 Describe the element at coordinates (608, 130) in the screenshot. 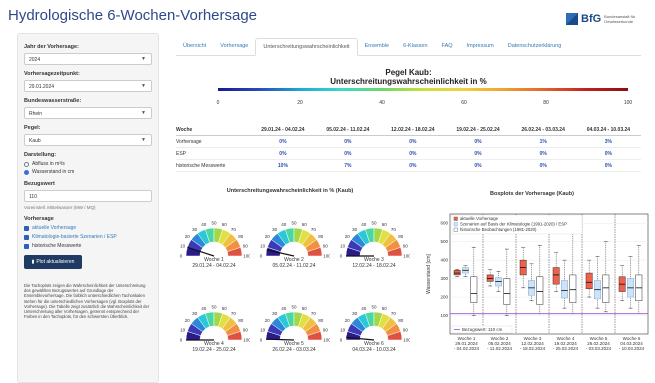

I see `table-header-cell: 04.03.24 - 10.03.24` at that location.